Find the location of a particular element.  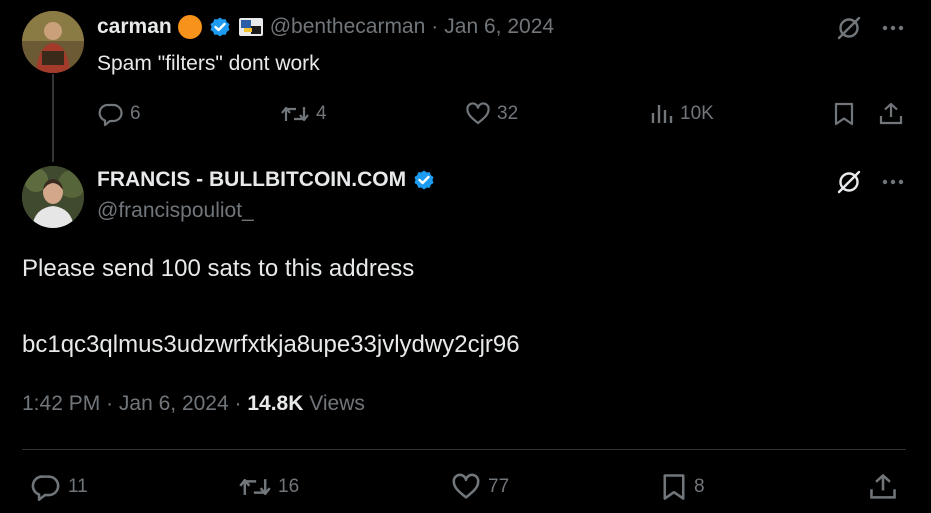

divider is located at coordinates (464, 449).